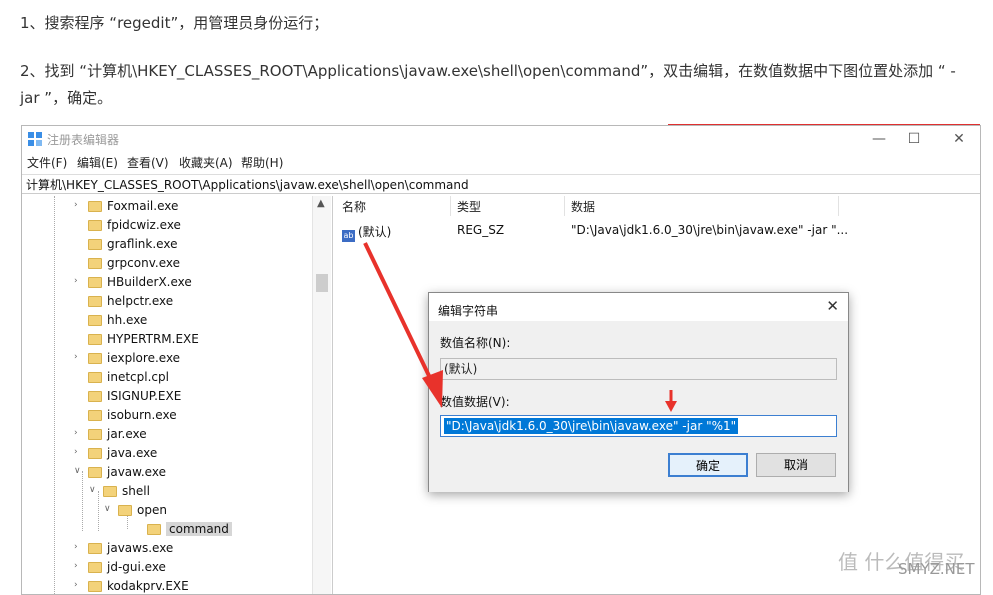 The height and width of the screenshot is (595, 993). What do you see at coordinates (520, 327) in the screenshot?
I see `annotation-arrows` at bounding box center [520, 327].